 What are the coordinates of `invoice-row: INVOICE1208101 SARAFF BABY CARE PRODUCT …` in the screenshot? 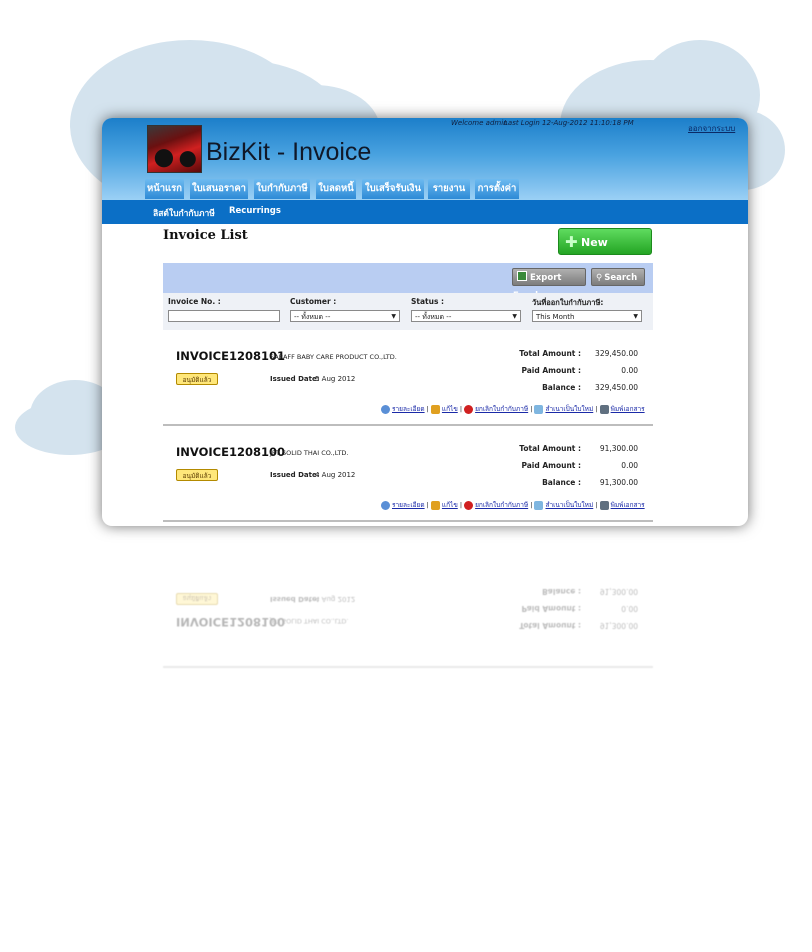 It's located at (408, 387).